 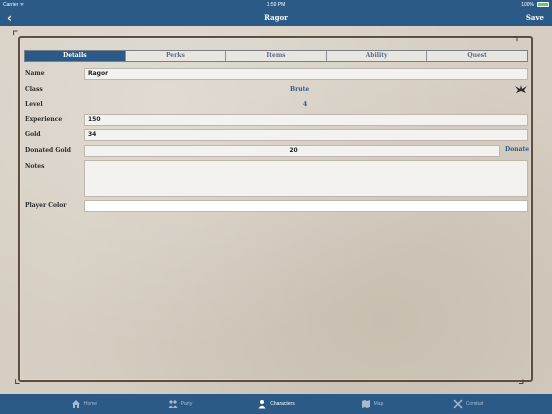 I want to click on frame-corner-icon: ⌞, so click(x=17, y=379).